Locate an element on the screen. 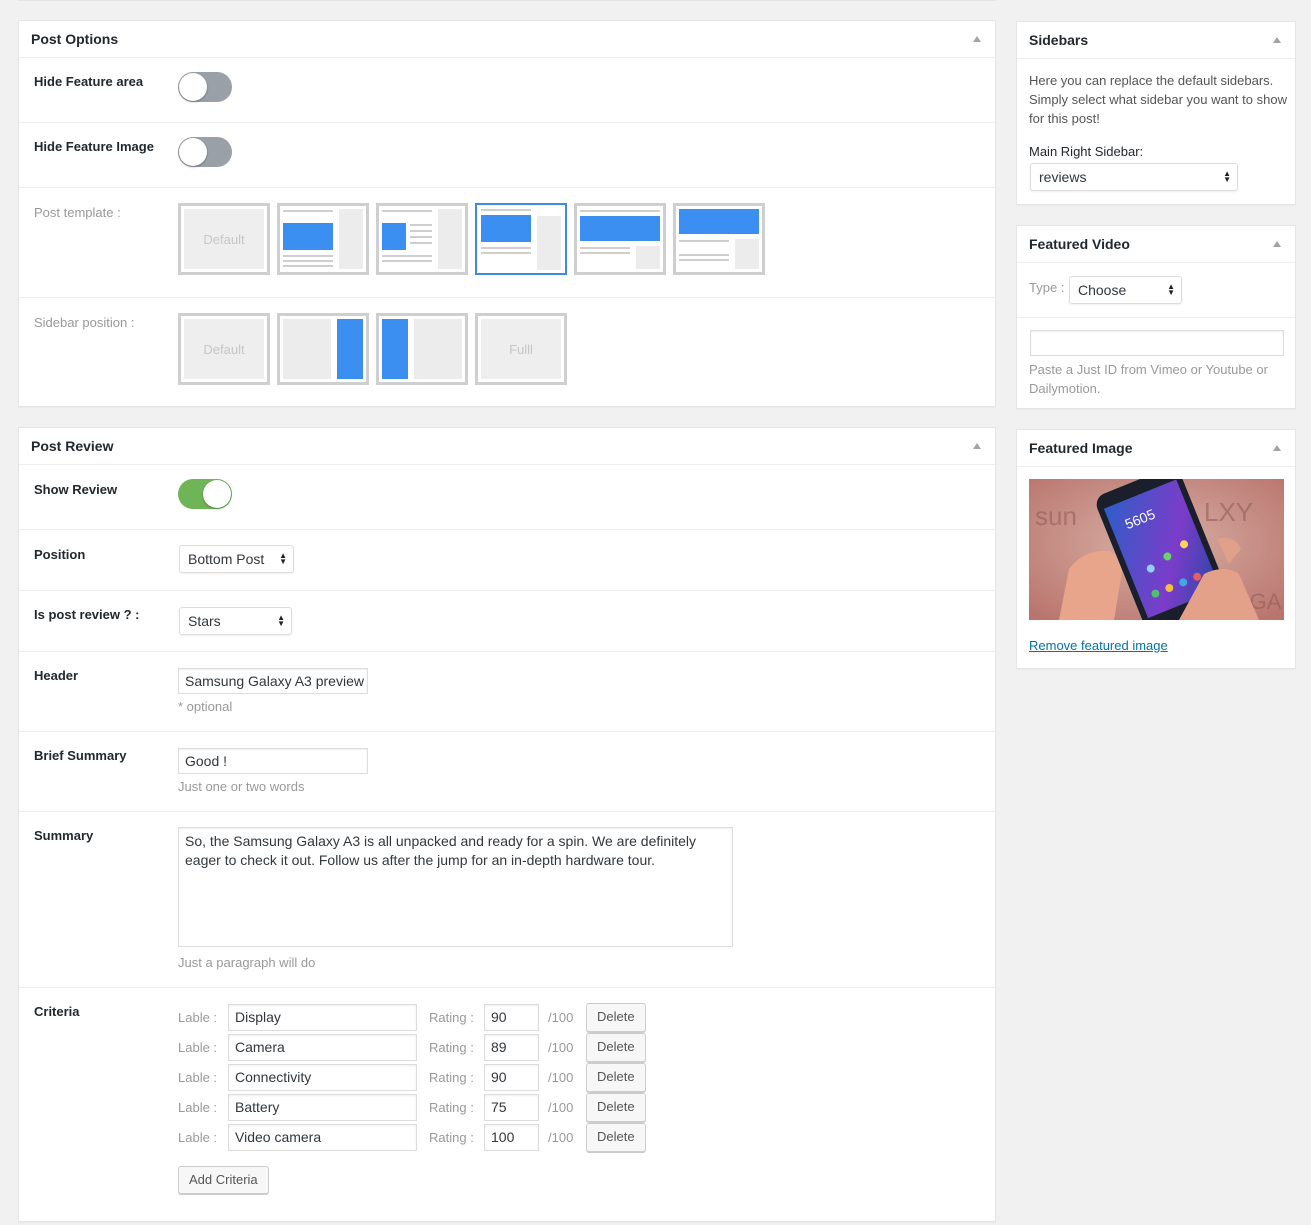 This screenshot has height=1225, width=1311. video-id-input is located at coordinates (1157, 343).